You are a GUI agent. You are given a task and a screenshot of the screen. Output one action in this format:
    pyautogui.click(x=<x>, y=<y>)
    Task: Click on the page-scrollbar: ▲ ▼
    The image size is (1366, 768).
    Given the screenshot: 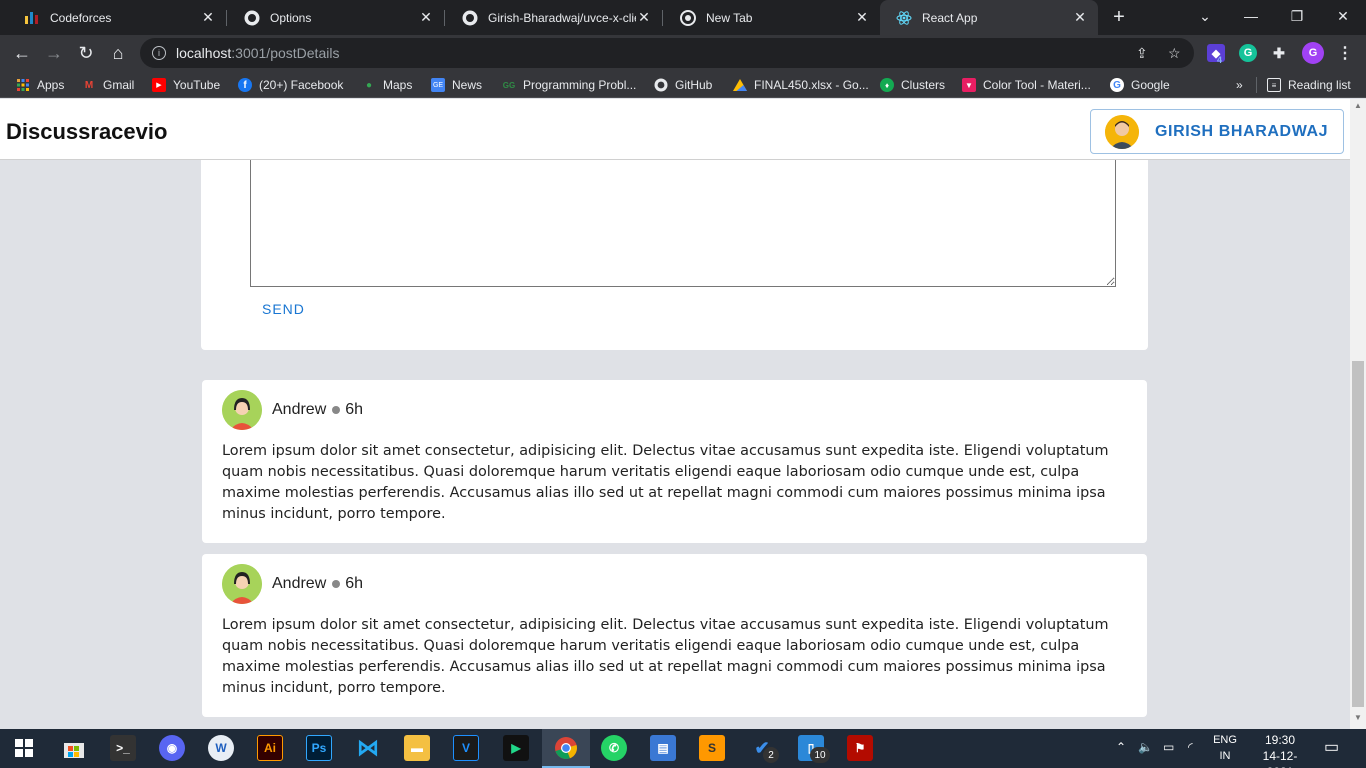 What is the action you would take?
    pyautogui.click(x=1358, y=414)
    